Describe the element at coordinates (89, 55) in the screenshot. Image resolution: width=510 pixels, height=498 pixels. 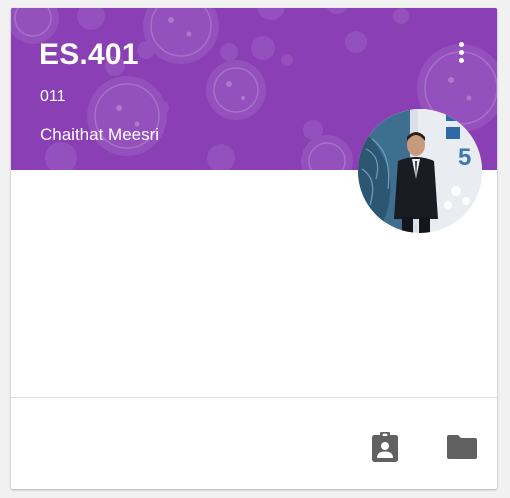
I see `class-title: ES.401` at that location.